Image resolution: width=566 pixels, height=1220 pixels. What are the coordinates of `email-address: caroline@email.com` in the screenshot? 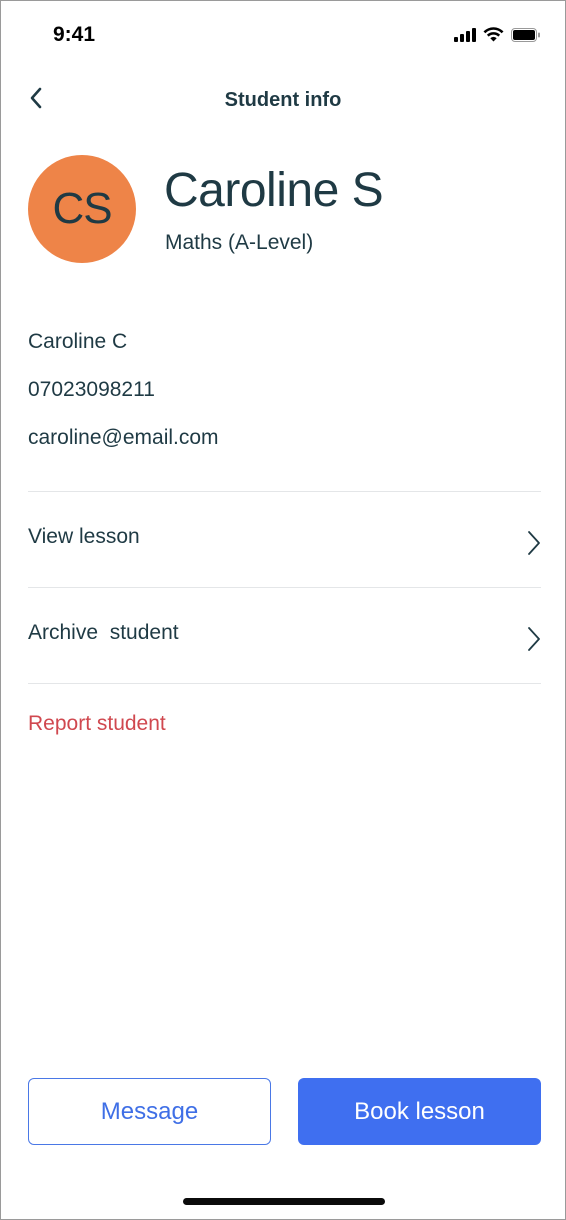 It's located at (123, 437).